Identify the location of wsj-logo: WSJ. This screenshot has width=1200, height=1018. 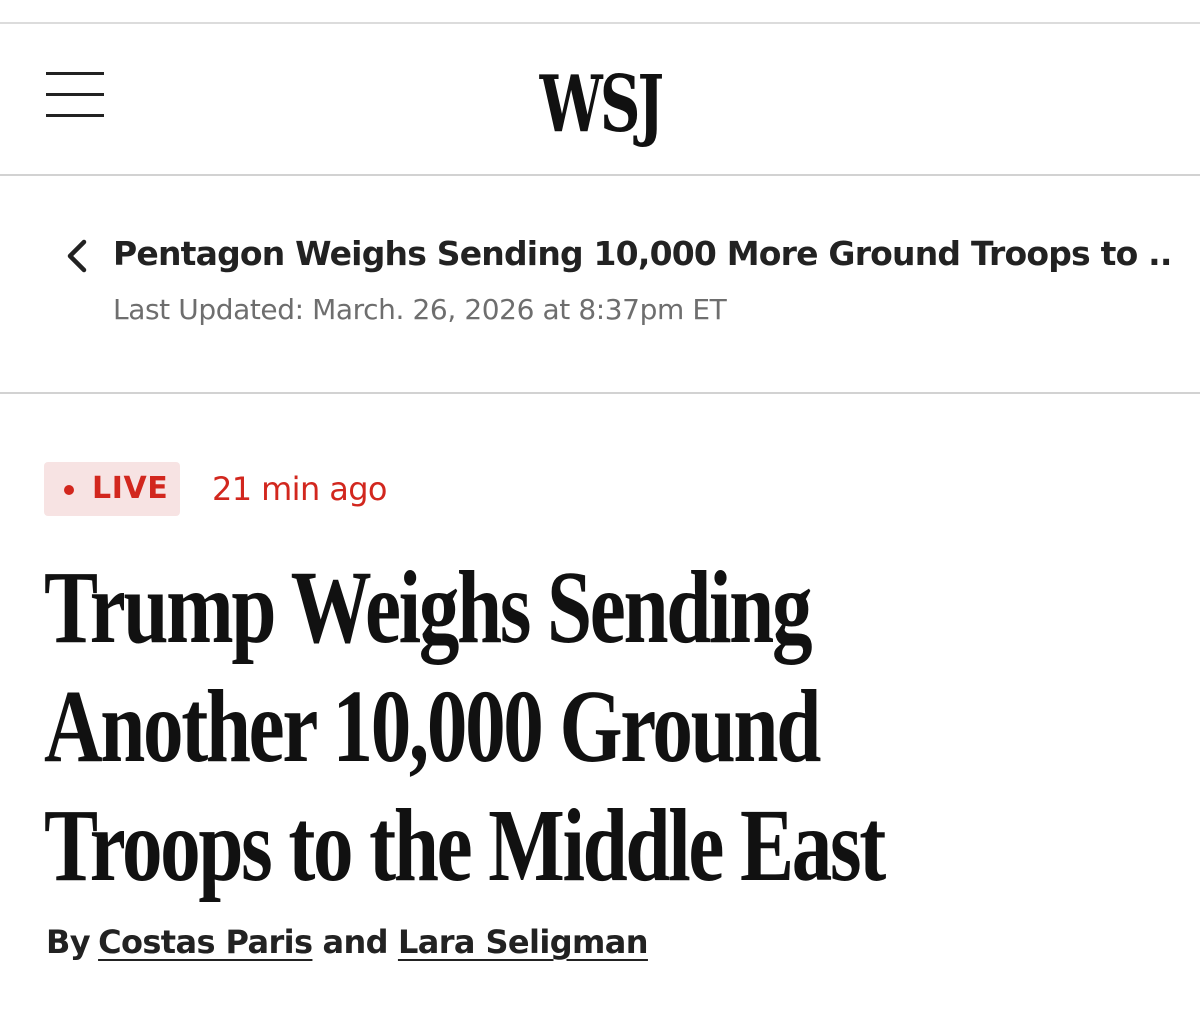
(600, 105).